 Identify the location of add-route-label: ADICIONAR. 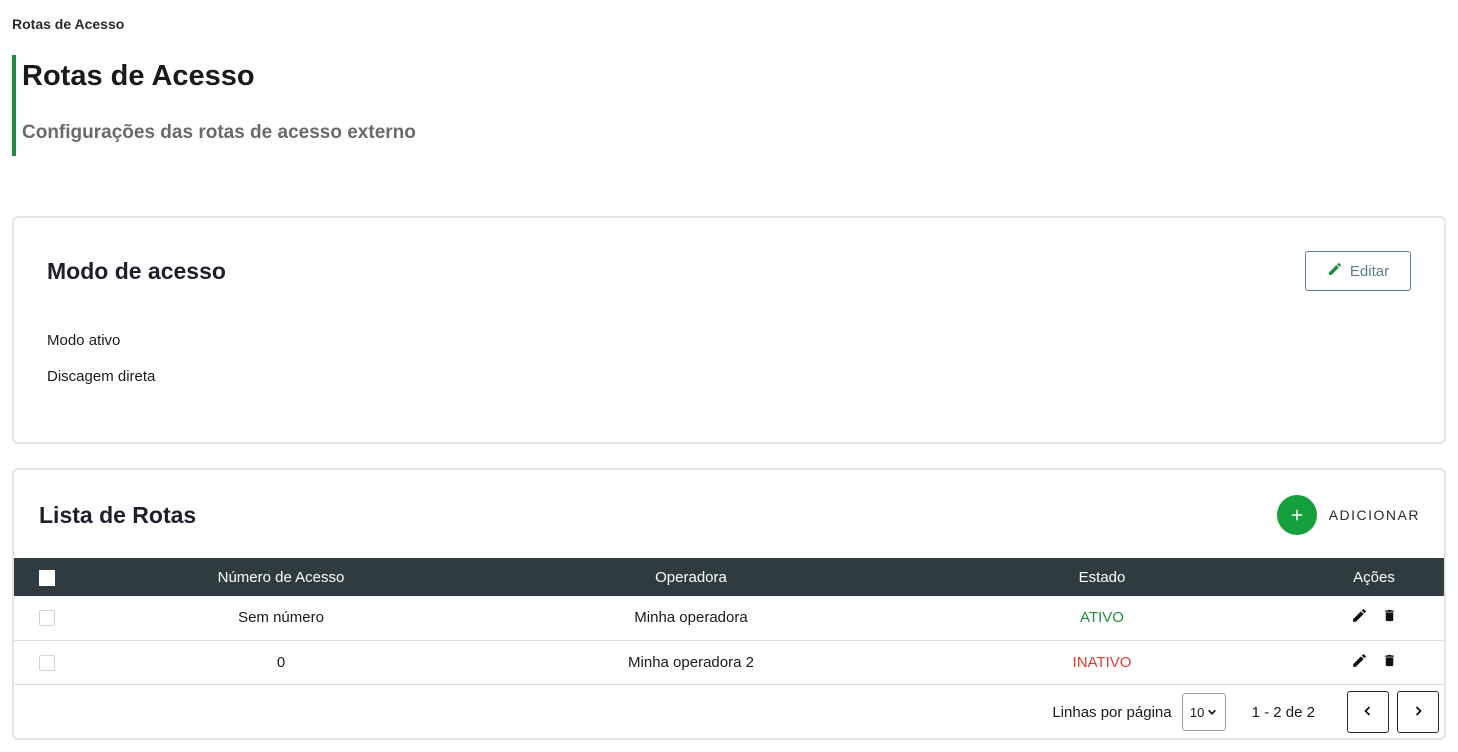
(1374, 515).